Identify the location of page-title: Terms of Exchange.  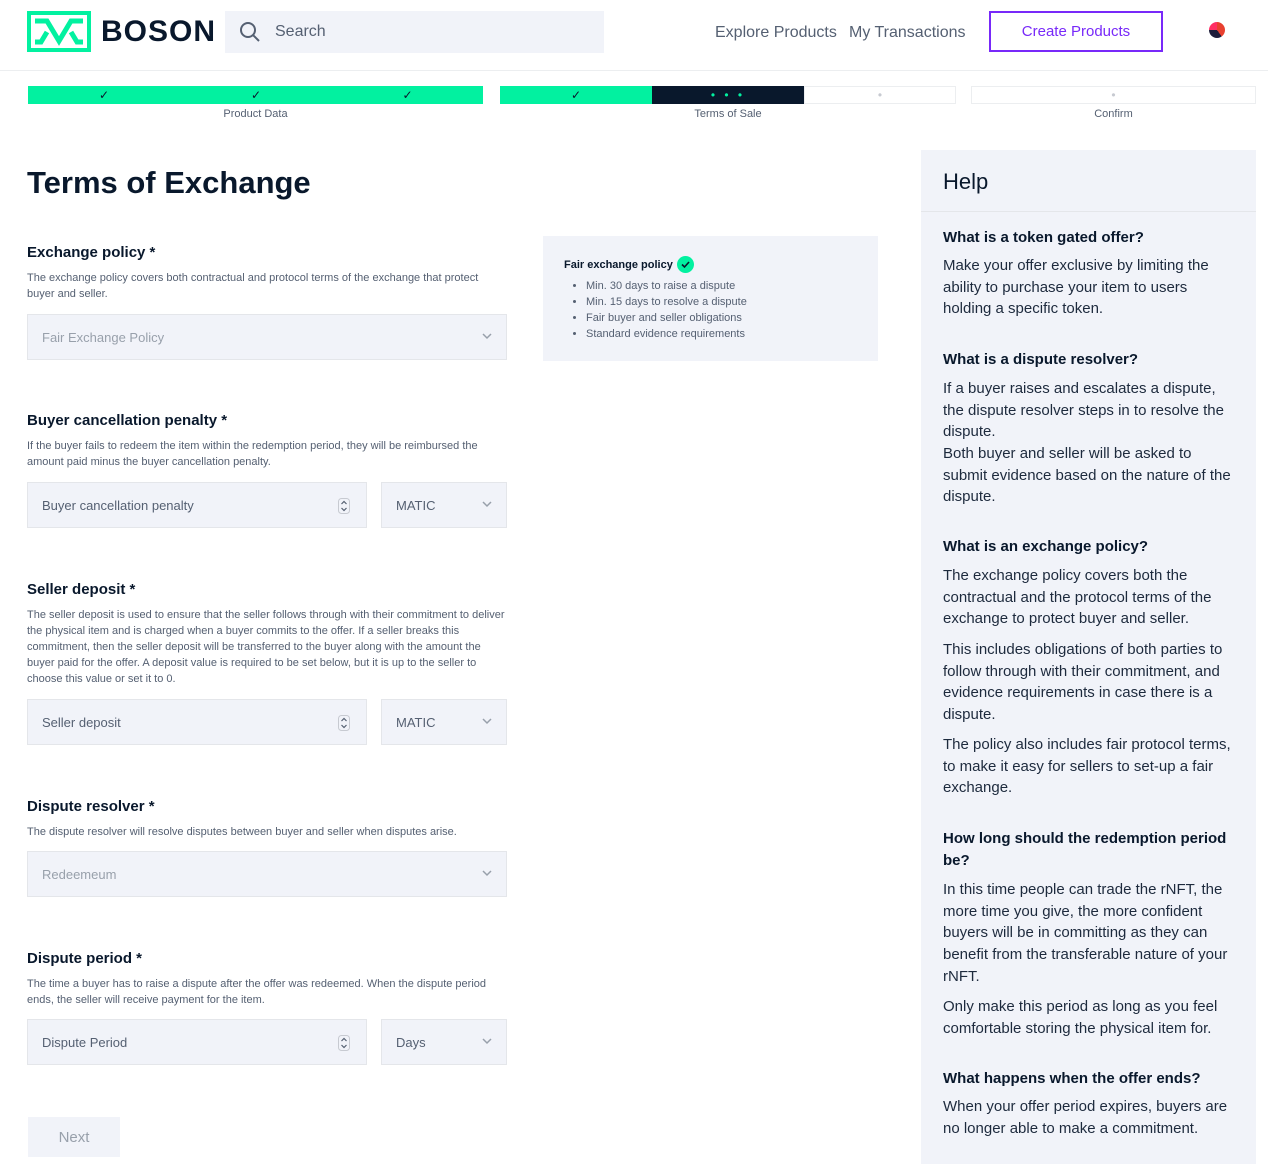
(169, 182).